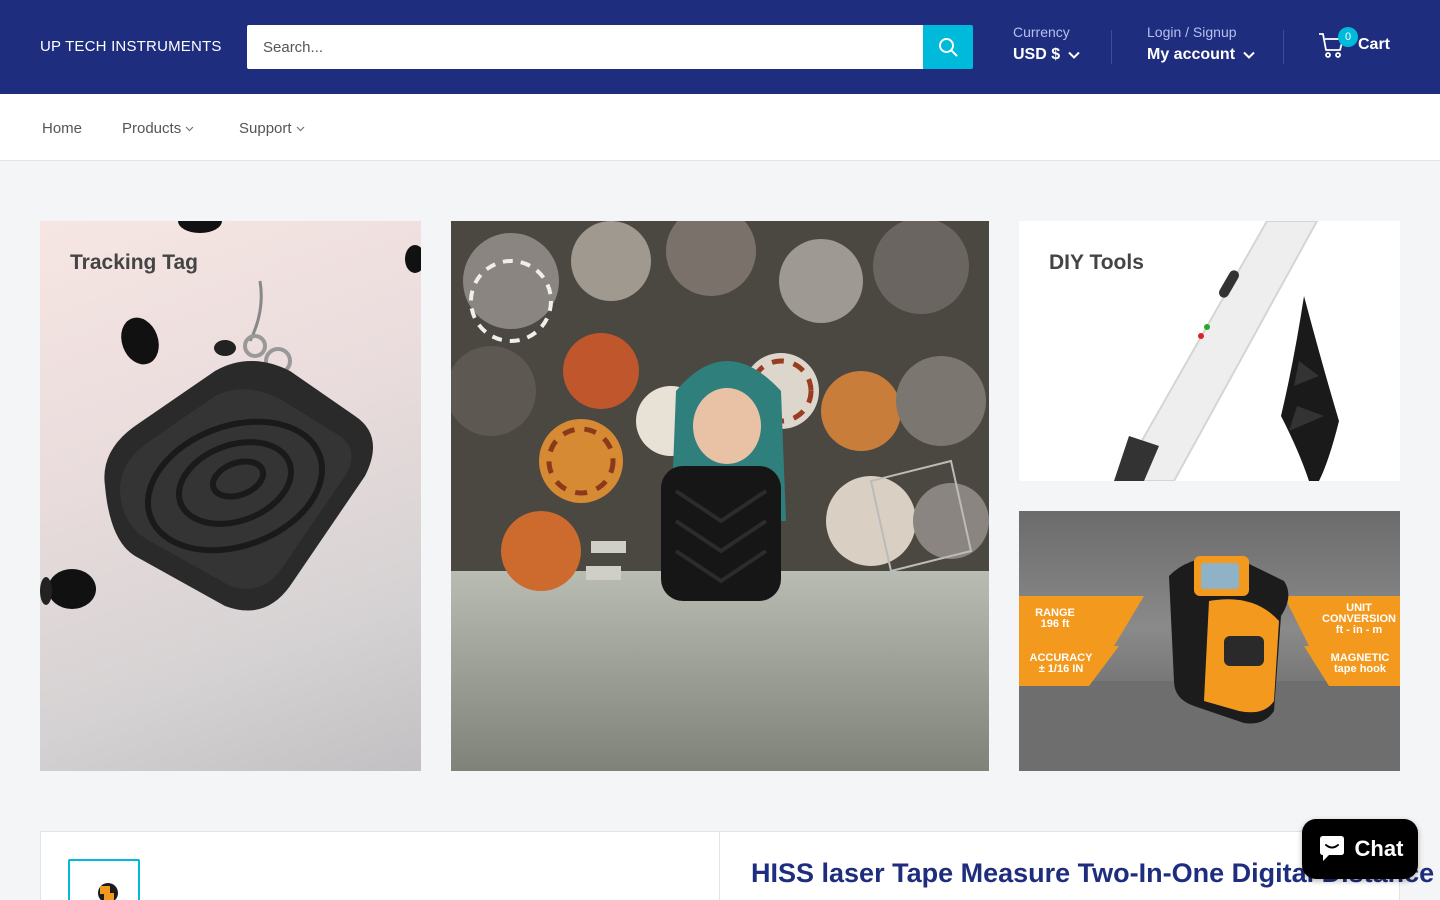 The height and width of the screenshot is (900, 1440). Describe the element at coordinates (1374, 44) in the screenshot. I see `cart-label: Cart` at that location.